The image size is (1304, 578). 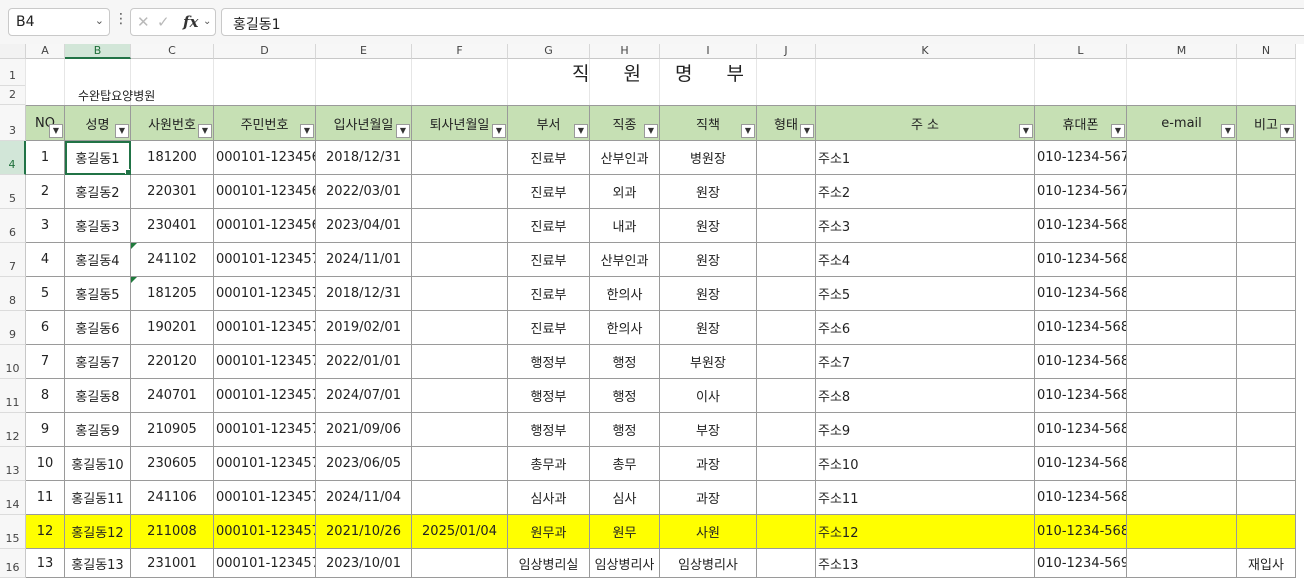 I want to click on cell-leave-date: 2025/01/04, so click(x=460, y=532).